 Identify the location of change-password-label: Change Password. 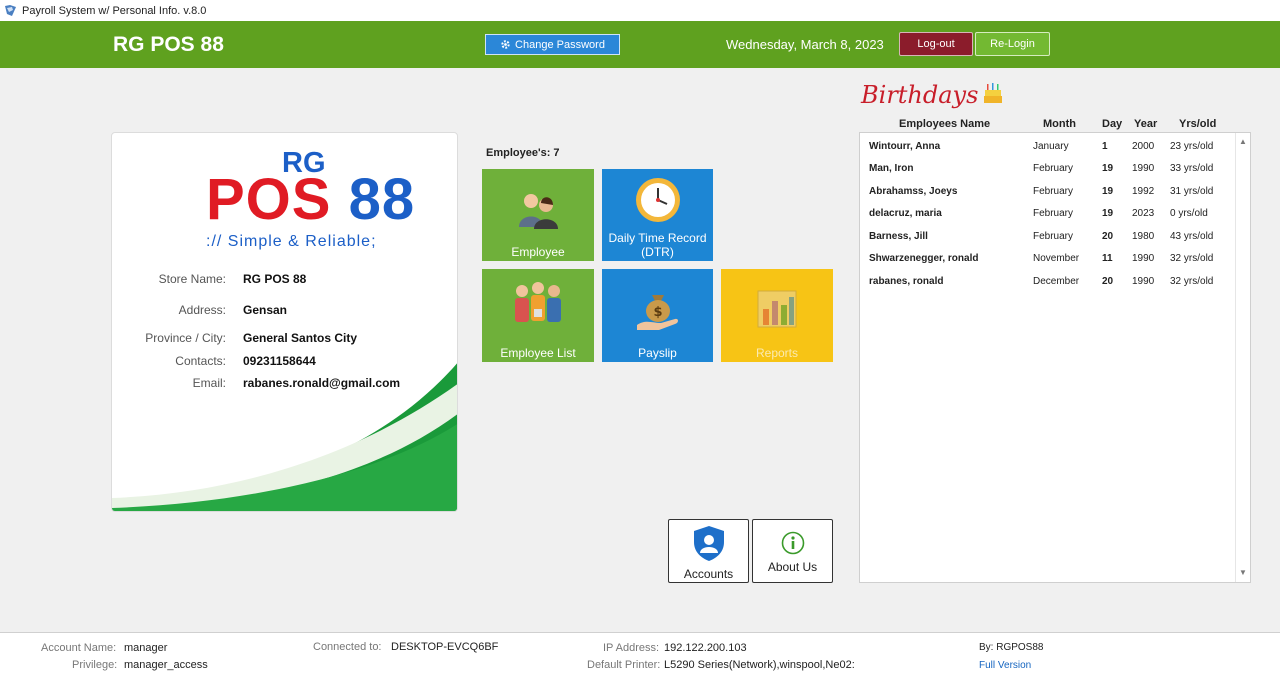
(560, 44).